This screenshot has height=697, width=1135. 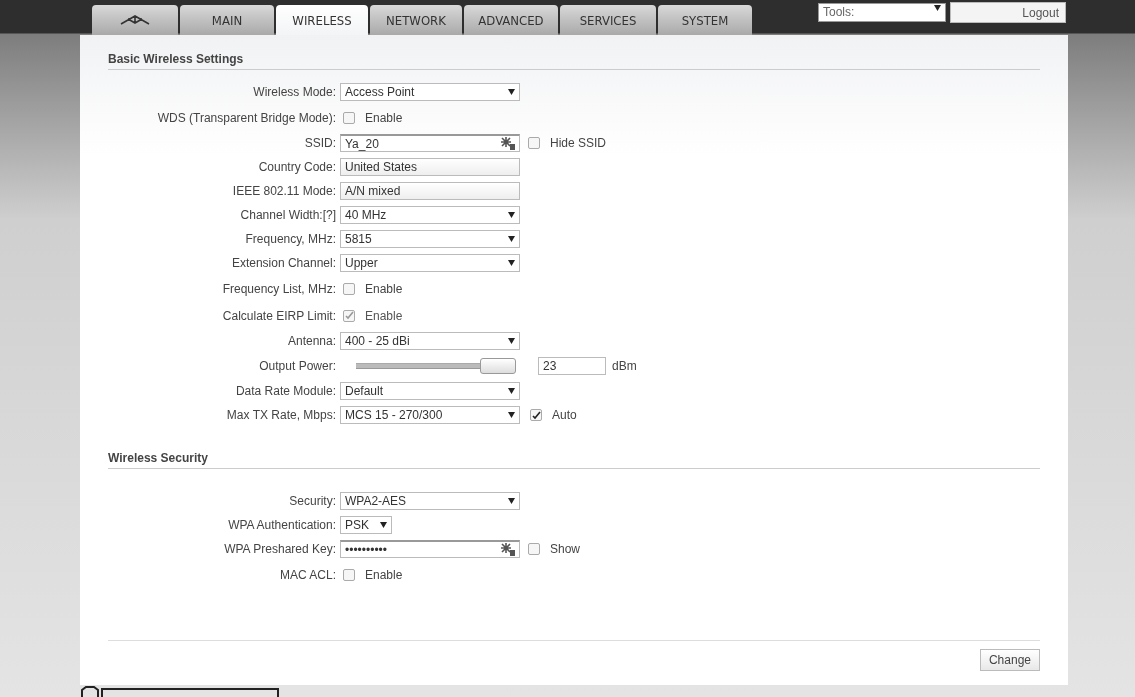 I want to click on field-label: MAC ACL:, so click(x=308, y=574).